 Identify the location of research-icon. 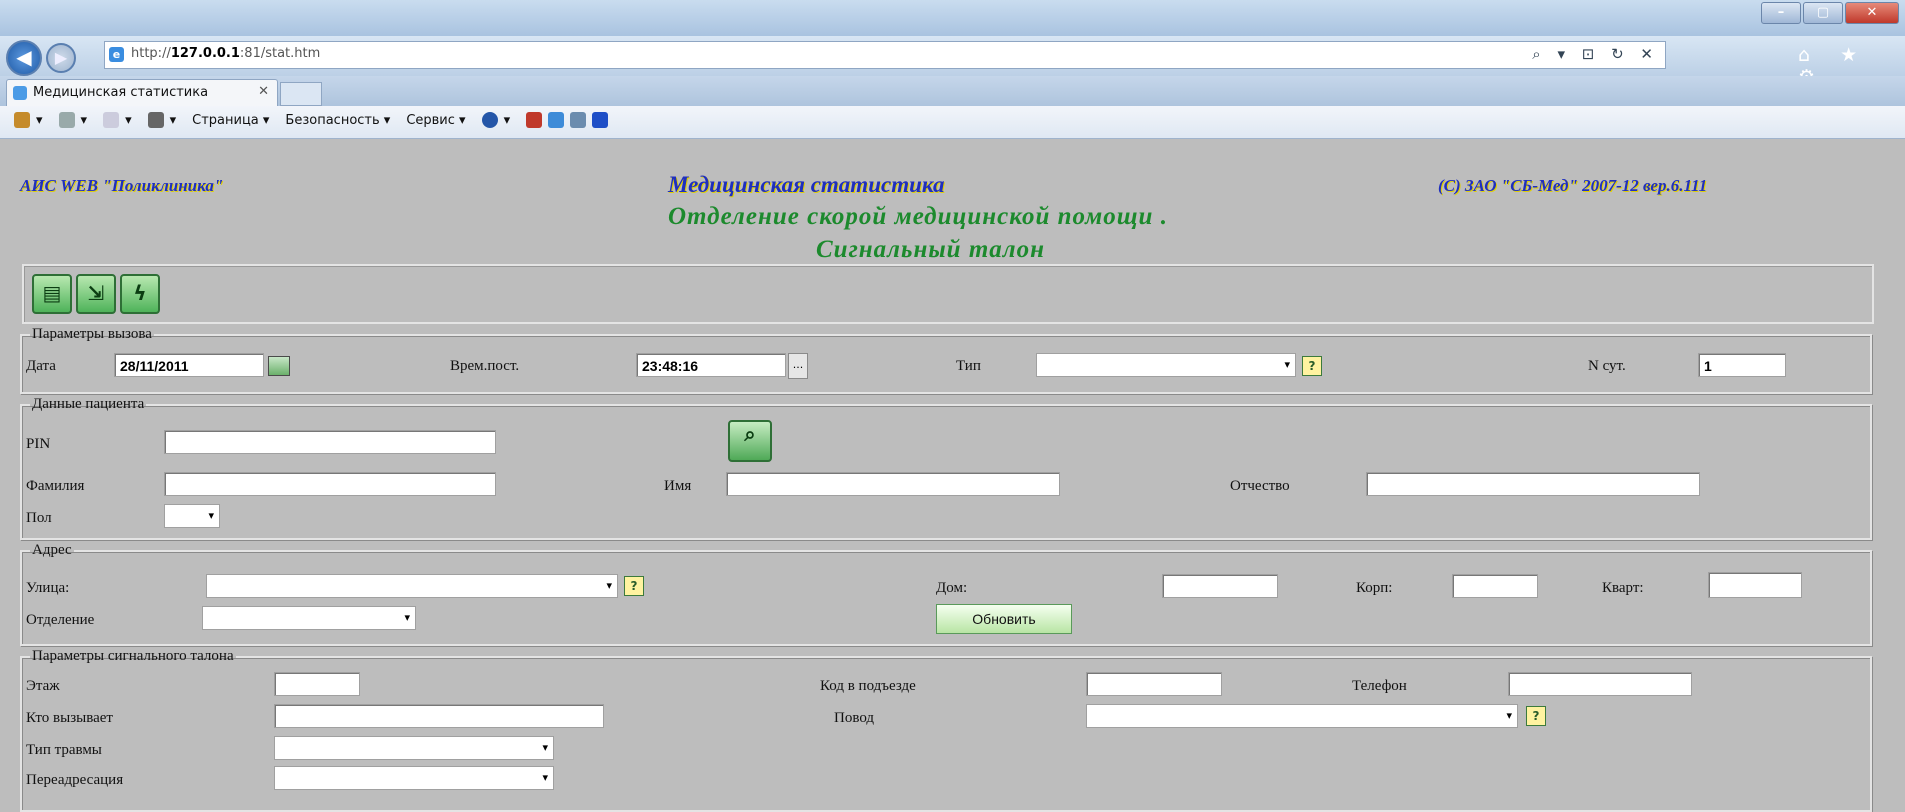
(578, 120).